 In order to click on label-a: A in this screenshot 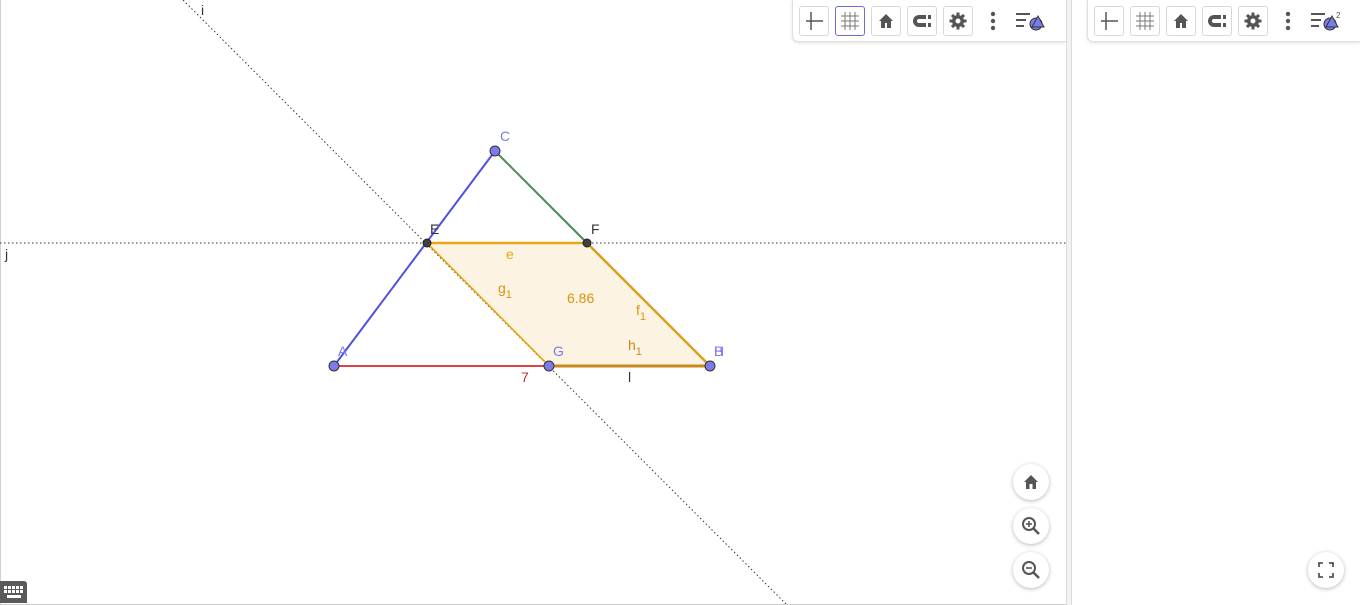, I will do `click(343, 351)`.